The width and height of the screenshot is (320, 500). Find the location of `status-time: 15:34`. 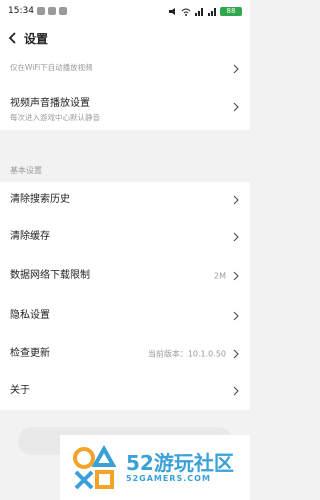

status-time: 15:34 is located at coordinates (21, 11).